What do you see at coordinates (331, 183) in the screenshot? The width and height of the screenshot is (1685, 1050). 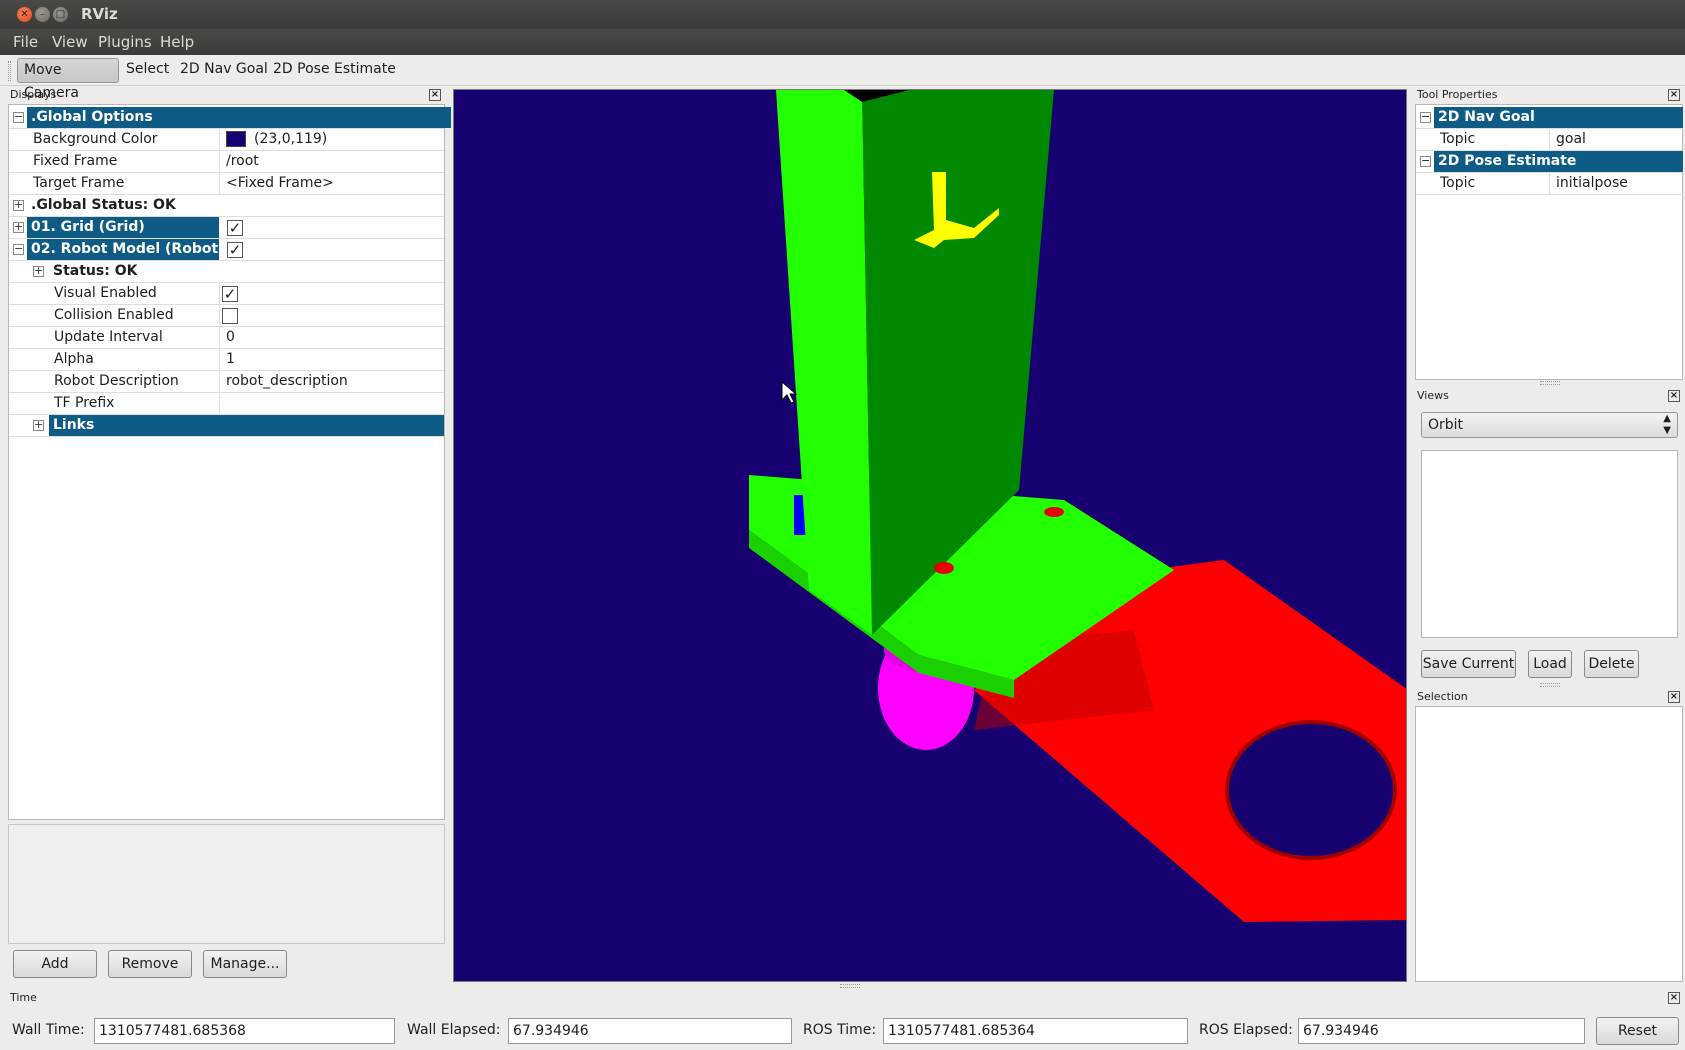 I see `target-frame-value: <Fixed Frame>` at bounding box center [331, 183].